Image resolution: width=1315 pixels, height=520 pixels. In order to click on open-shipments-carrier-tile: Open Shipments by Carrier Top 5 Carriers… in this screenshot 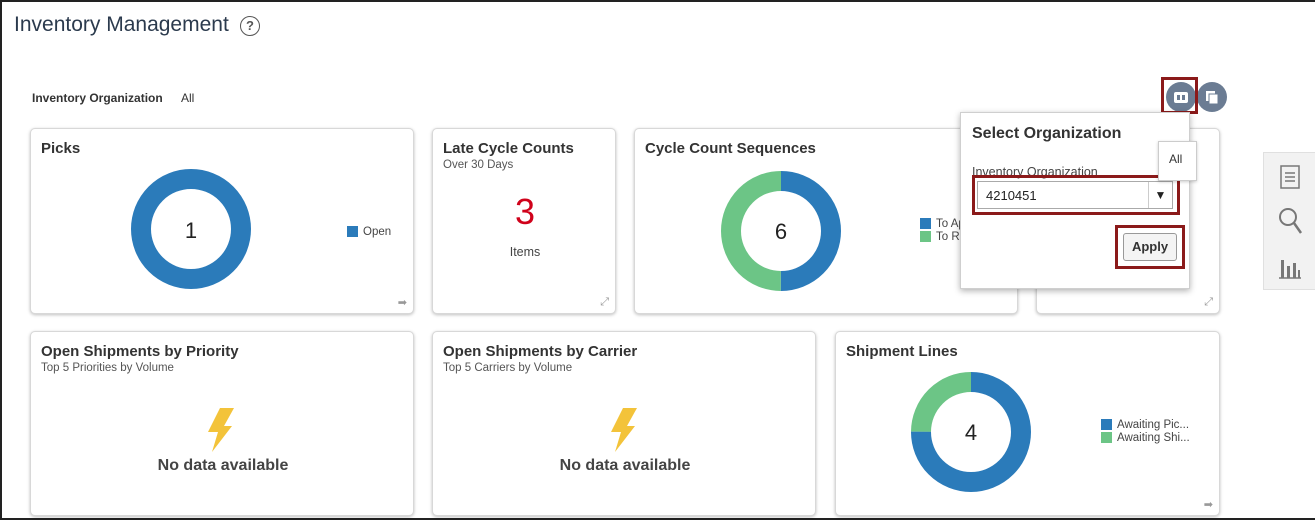, I will do `click(624, 423)`.